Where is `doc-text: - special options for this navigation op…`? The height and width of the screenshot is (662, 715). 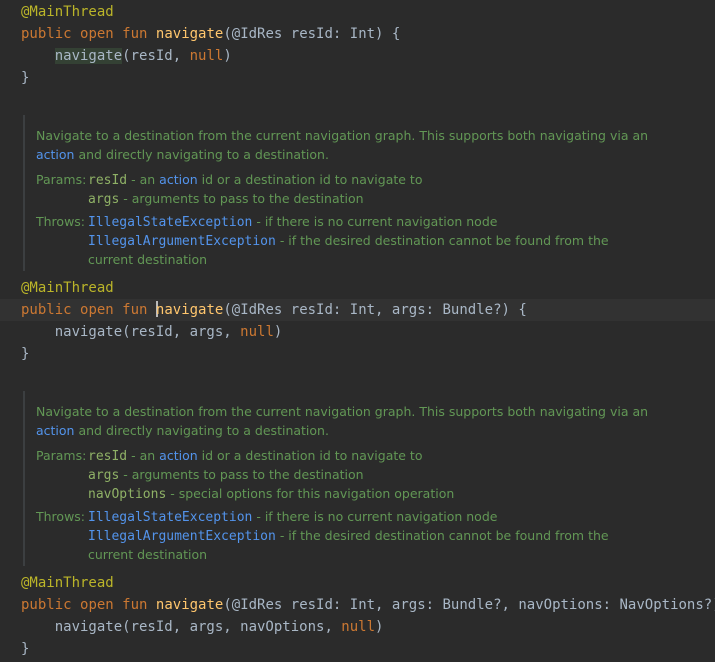
doc-text: - special options for this navigation op… is located at coordinates (310, 493).